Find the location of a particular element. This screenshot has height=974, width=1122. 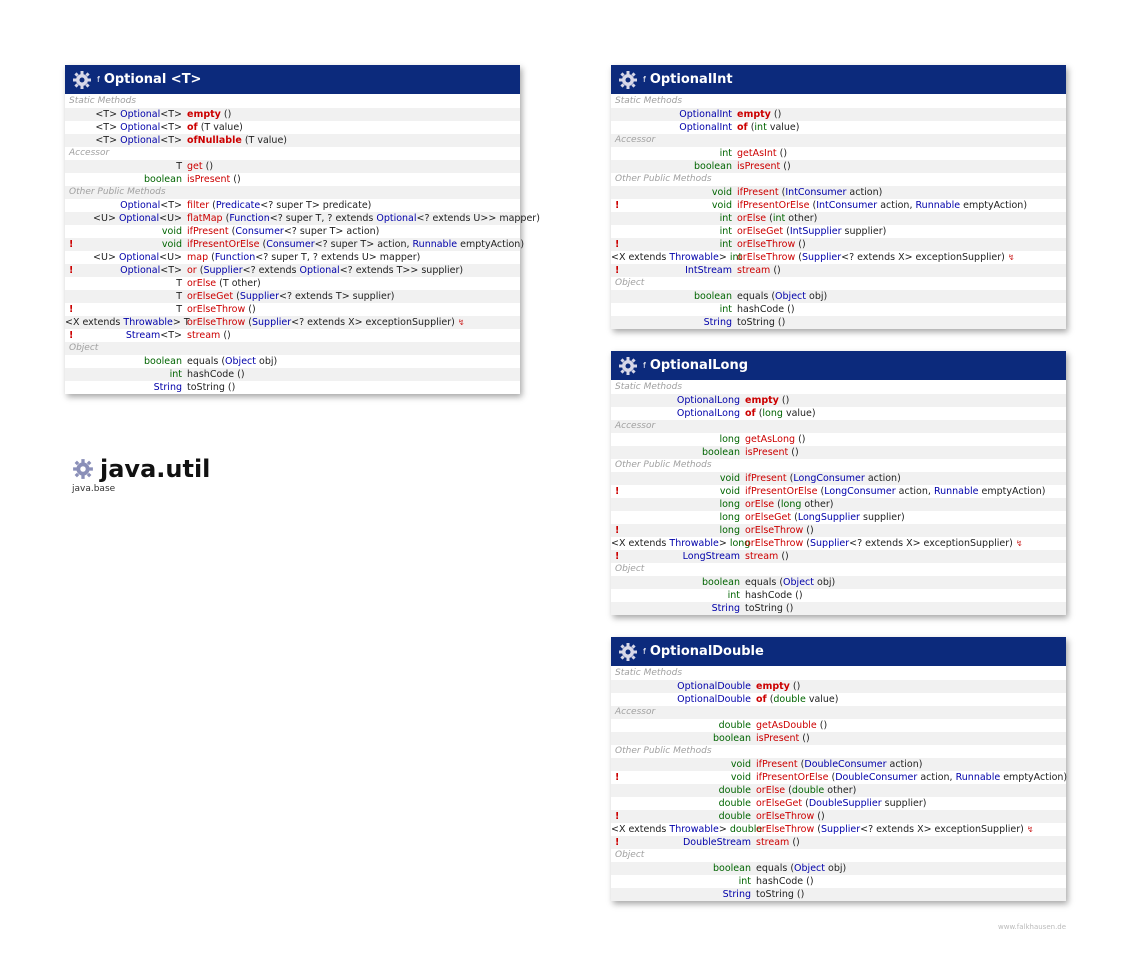

param-token: Supplier is located at coordinates (830, 543).